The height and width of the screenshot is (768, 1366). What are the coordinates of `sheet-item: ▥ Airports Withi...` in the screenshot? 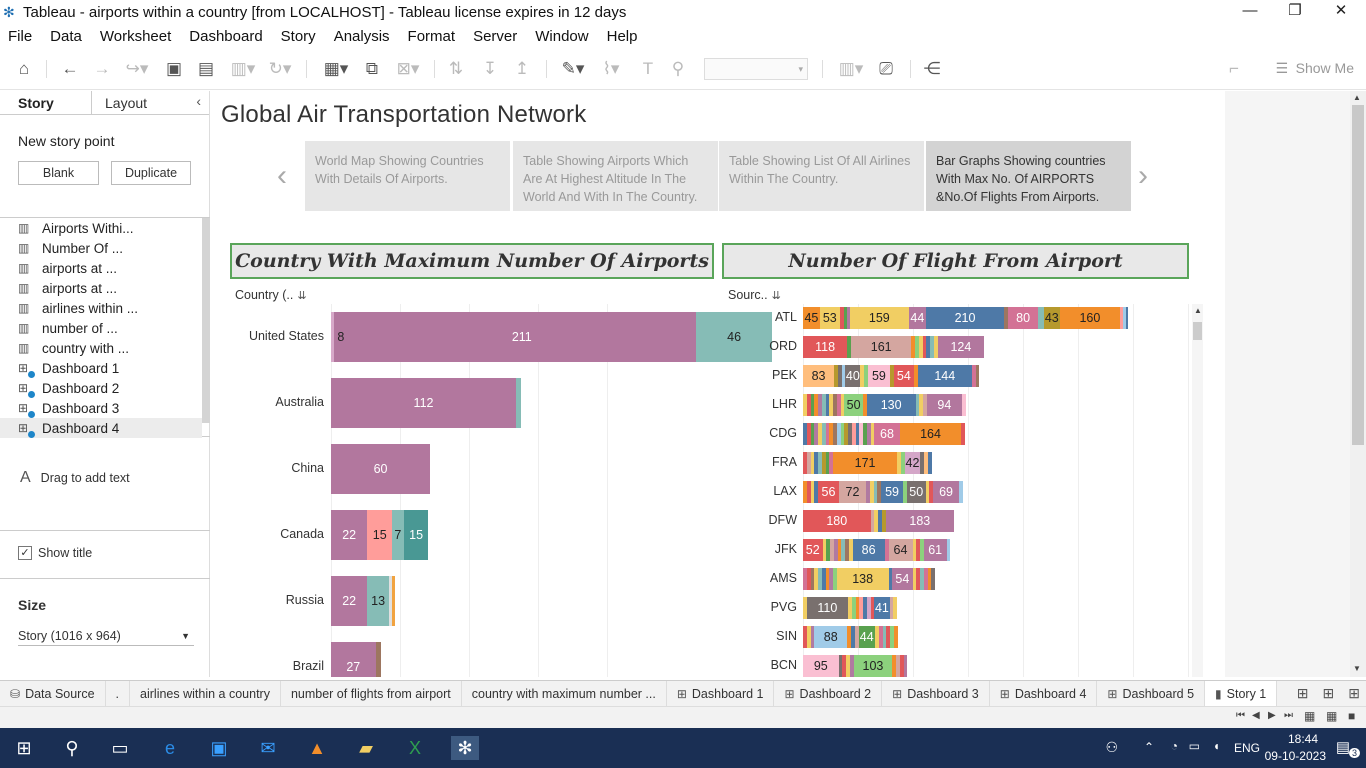 It's located at (76, 228).